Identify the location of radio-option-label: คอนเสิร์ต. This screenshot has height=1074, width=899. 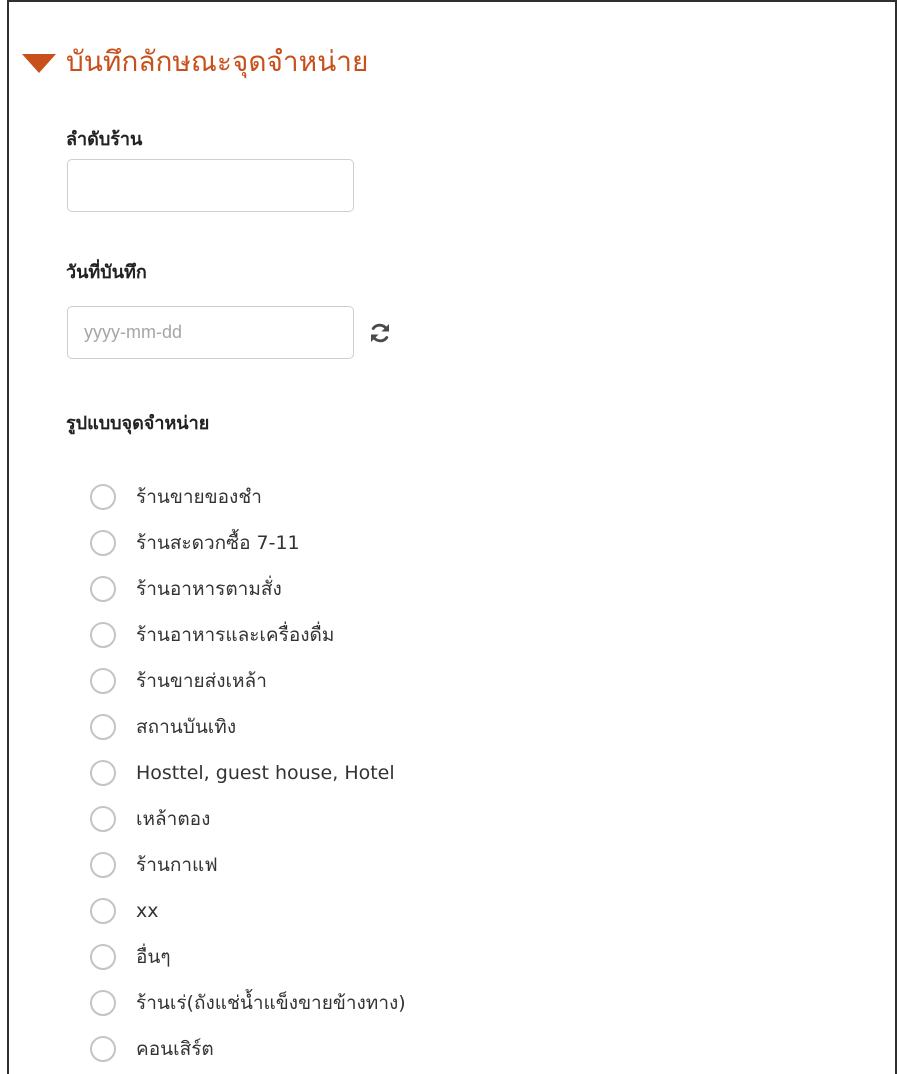
(175, 1049).